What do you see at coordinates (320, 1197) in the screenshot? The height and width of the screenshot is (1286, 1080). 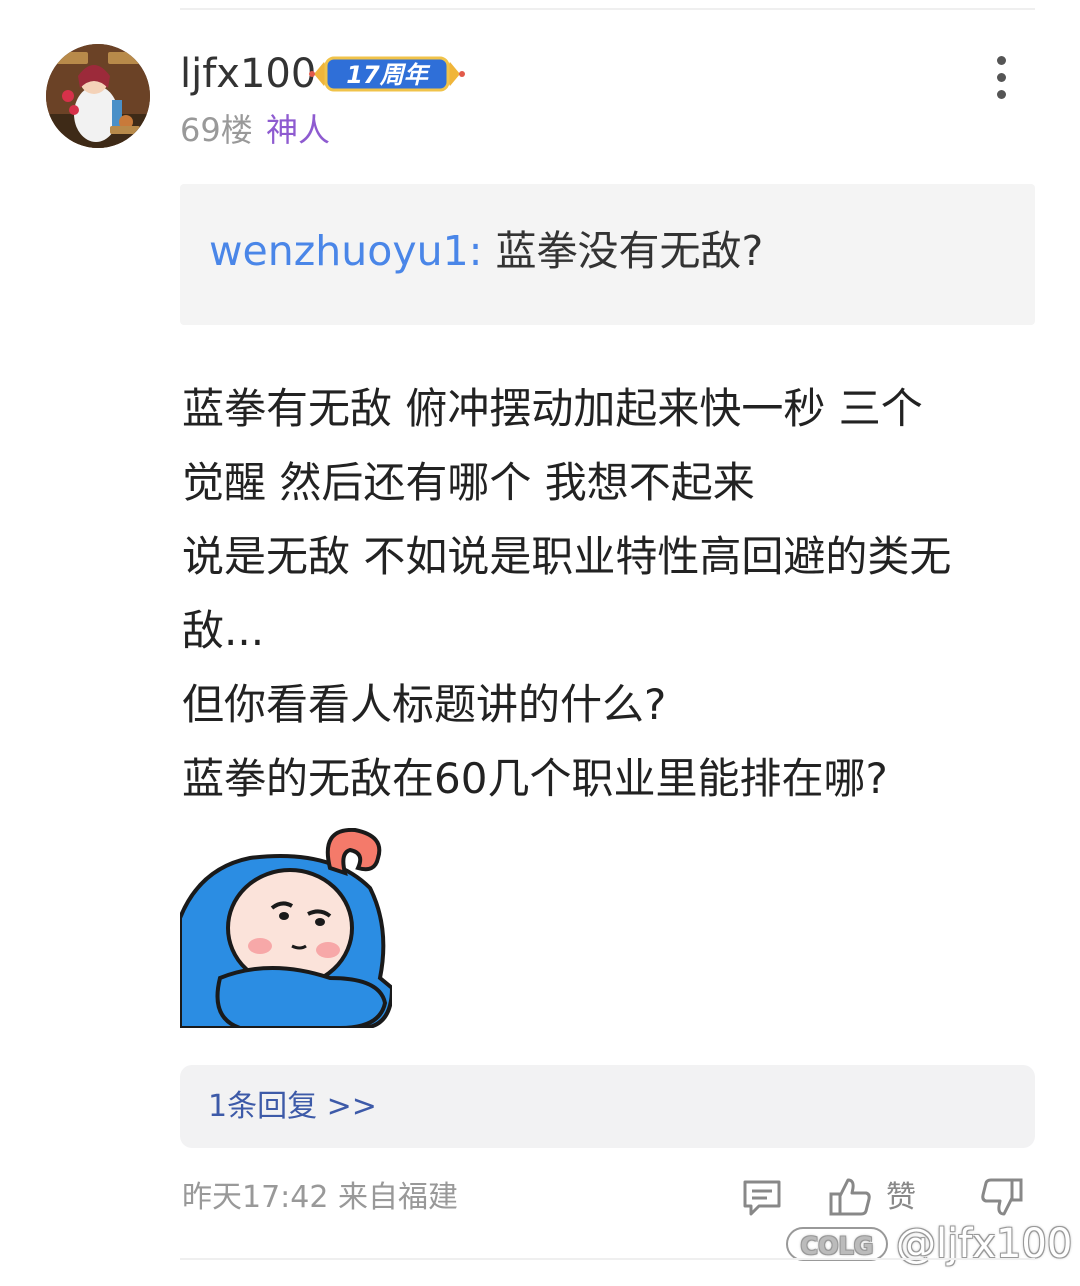 I see `post-timestamp-location: 昨天17:42 来自福建` at bounding box center [320, 1197].